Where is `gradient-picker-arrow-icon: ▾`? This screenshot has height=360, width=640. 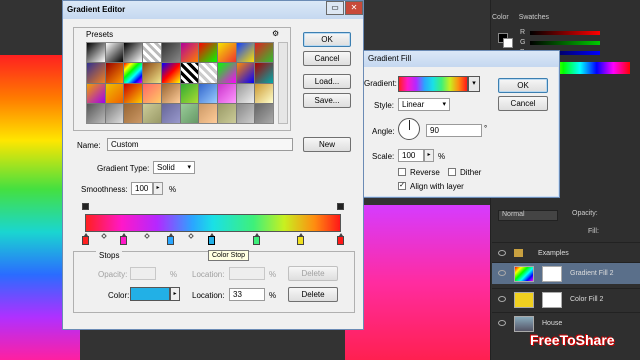 gradient-picker-arrow-icon: ▾ is located at coordinates (474, 84).